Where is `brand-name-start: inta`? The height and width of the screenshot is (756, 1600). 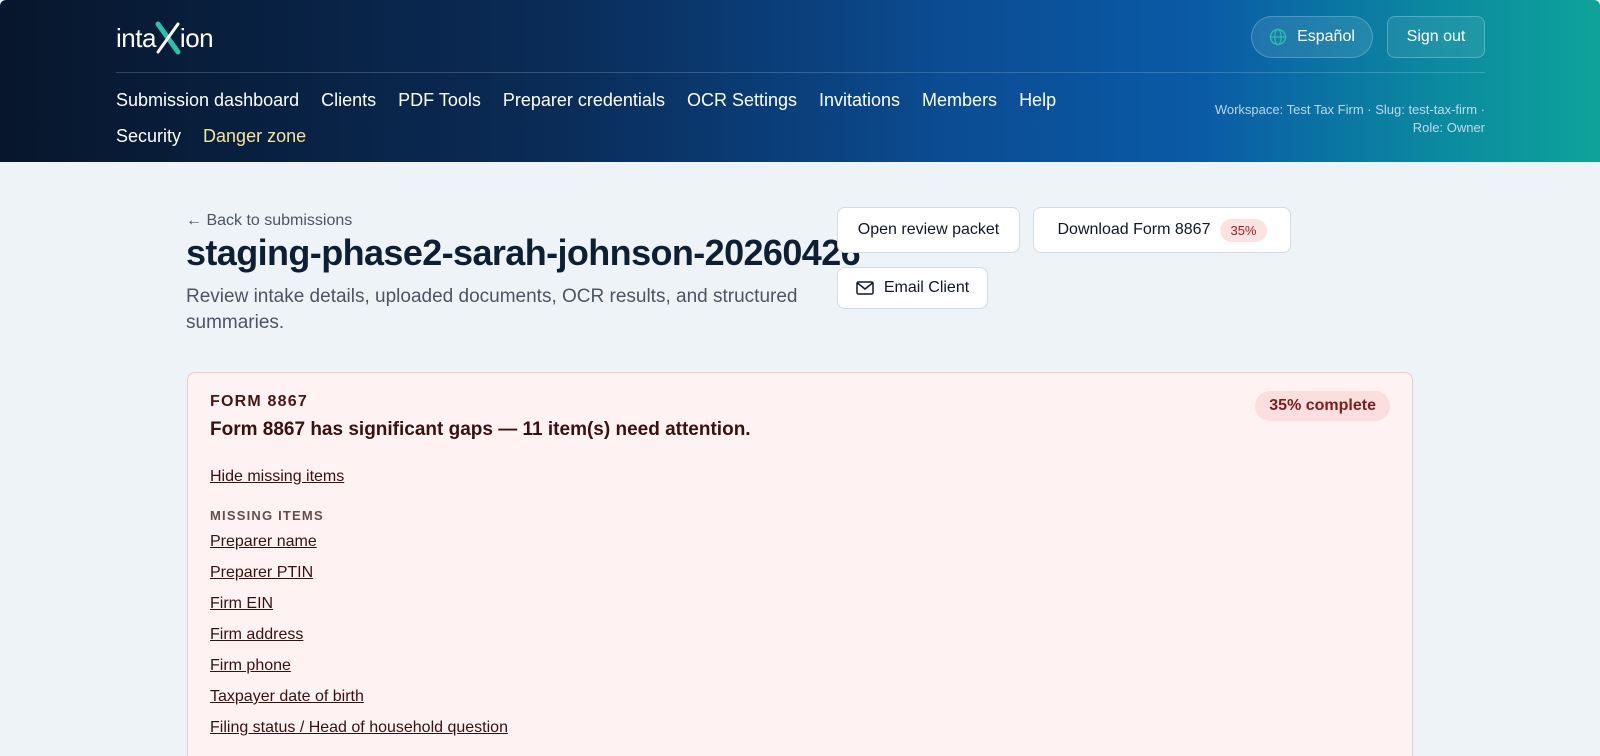
brand-name-start: inta is located at coordinates (136, 37).